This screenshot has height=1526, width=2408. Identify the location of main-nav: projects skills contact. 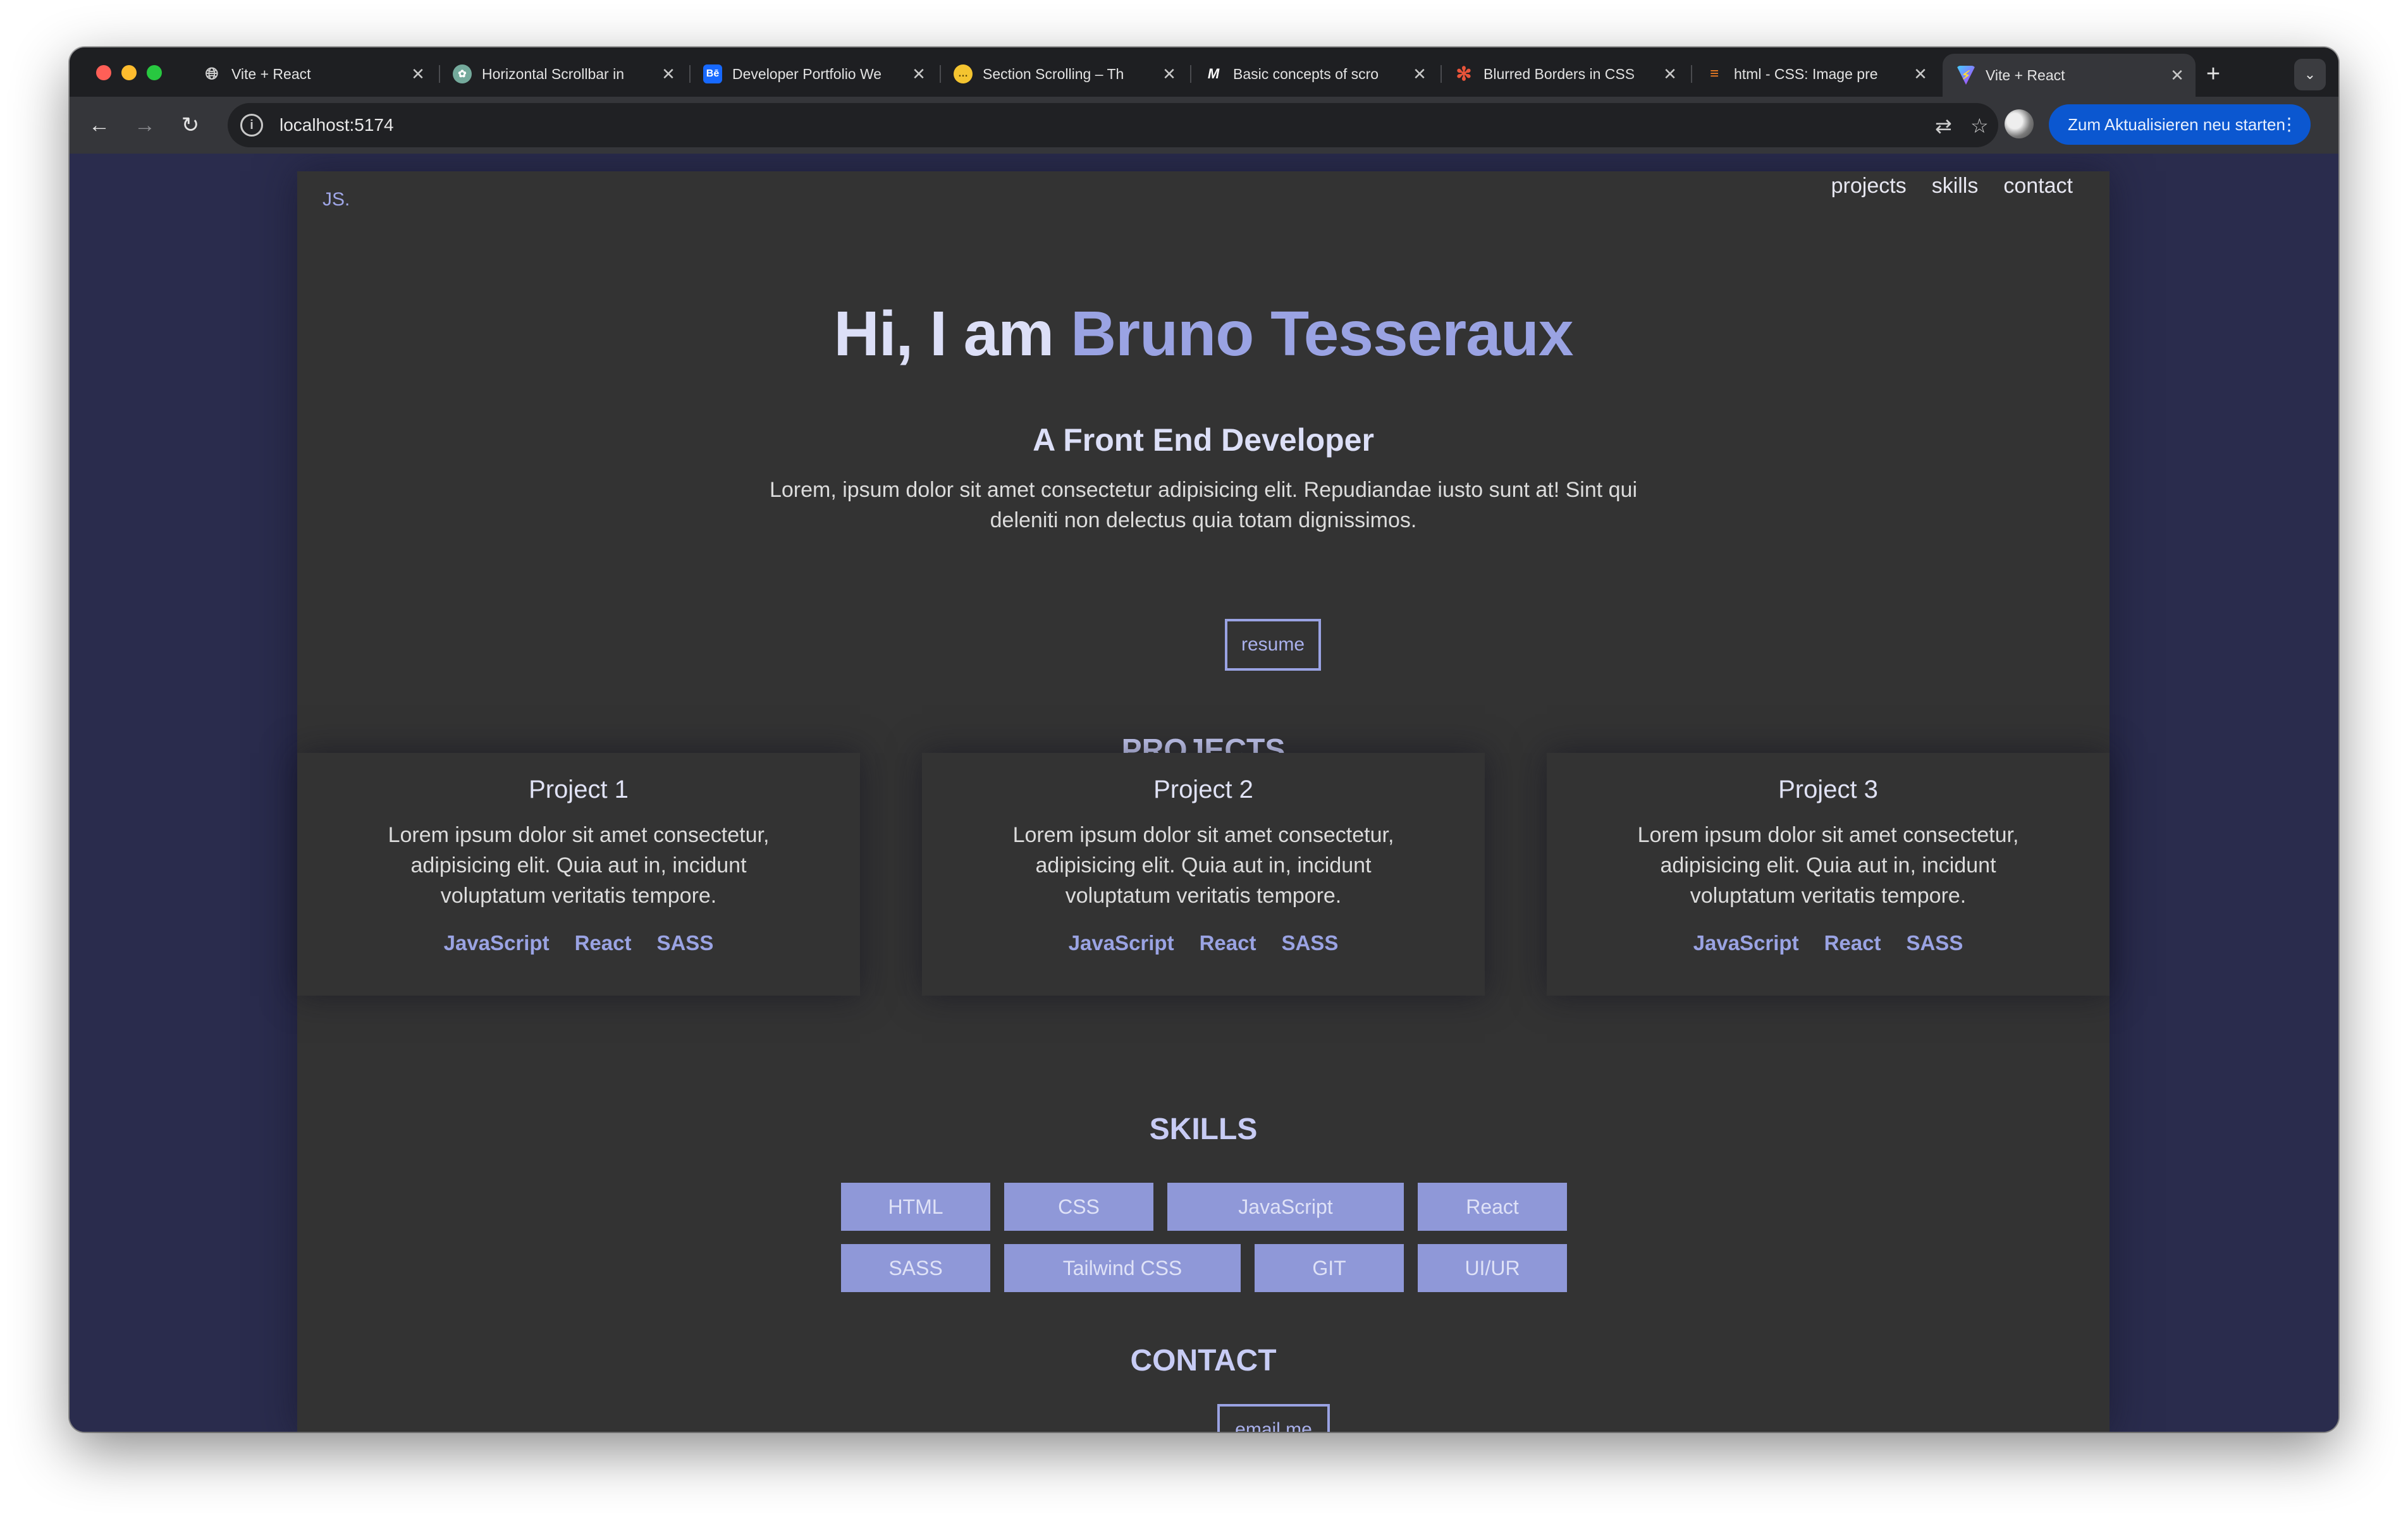
(1952, 186).